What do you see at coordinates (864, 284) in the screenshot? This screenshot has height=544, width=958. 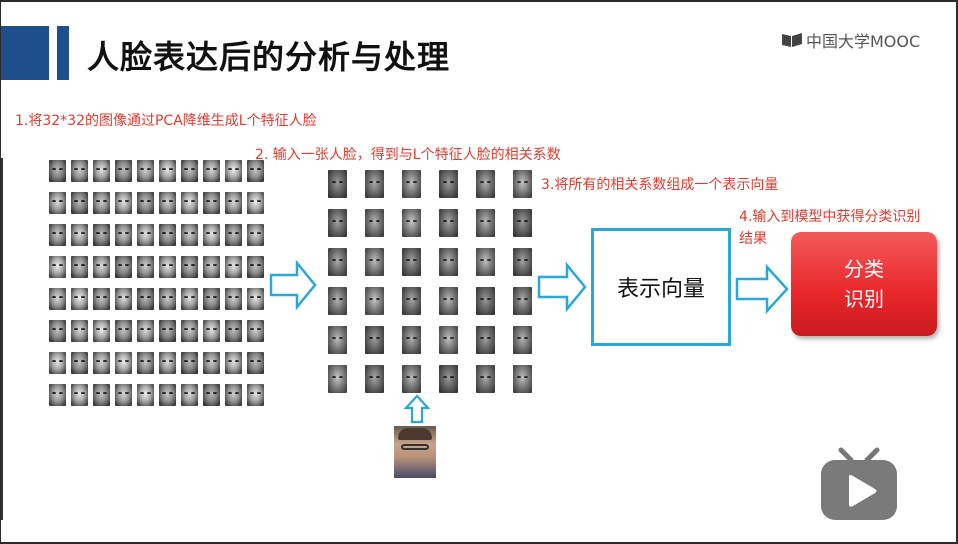 I see `classification-box: 分类 识别` at bounding box center [864, 284].